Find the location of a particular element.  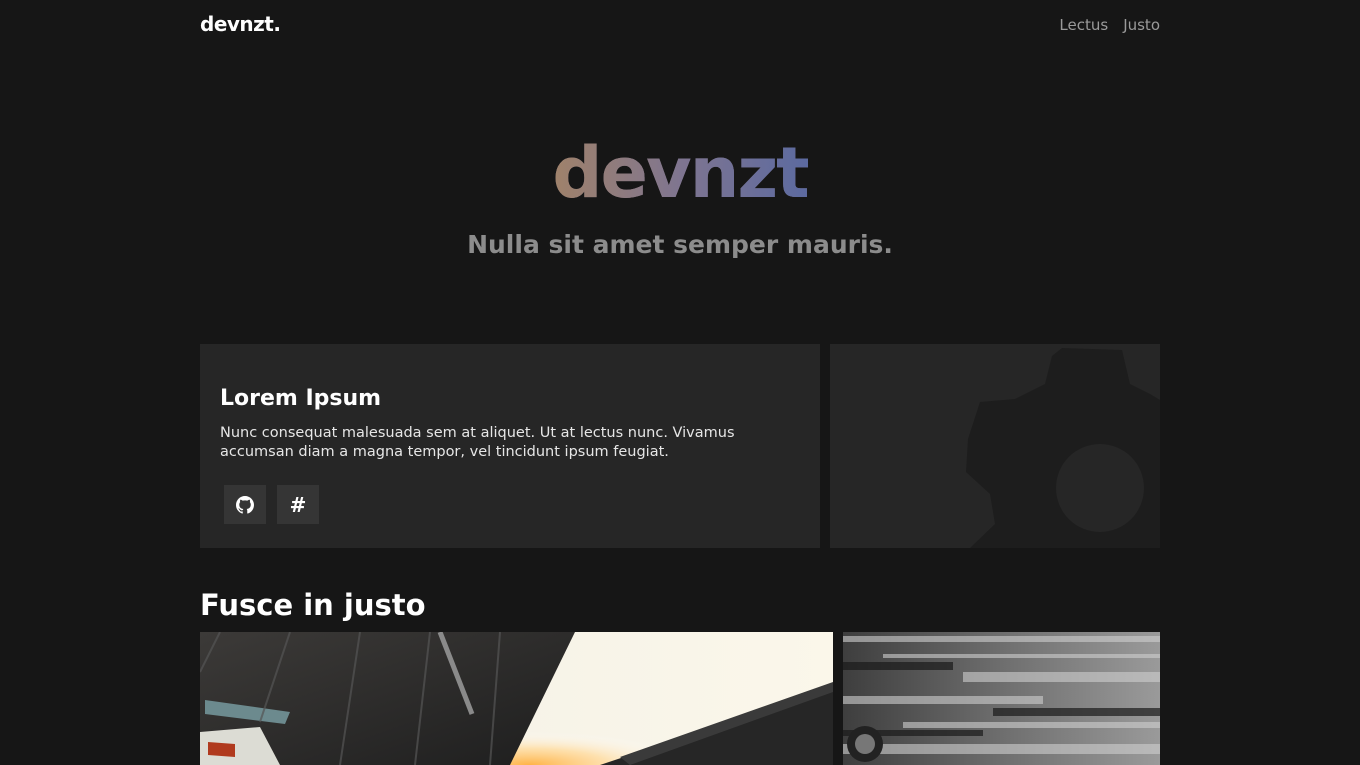

github-icon is located at coordinates (245, 504).